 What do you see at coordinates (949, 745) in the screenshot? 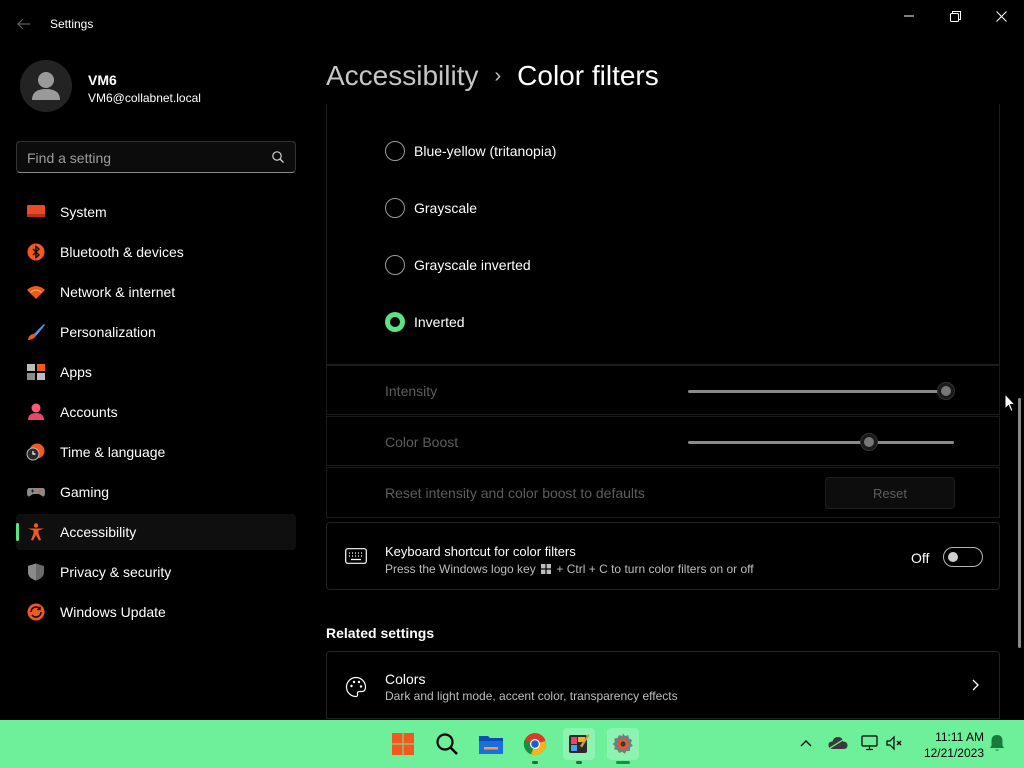
I see `system-clock: 11:11 AM 12/21/2023` at bounding box center [949, 745].